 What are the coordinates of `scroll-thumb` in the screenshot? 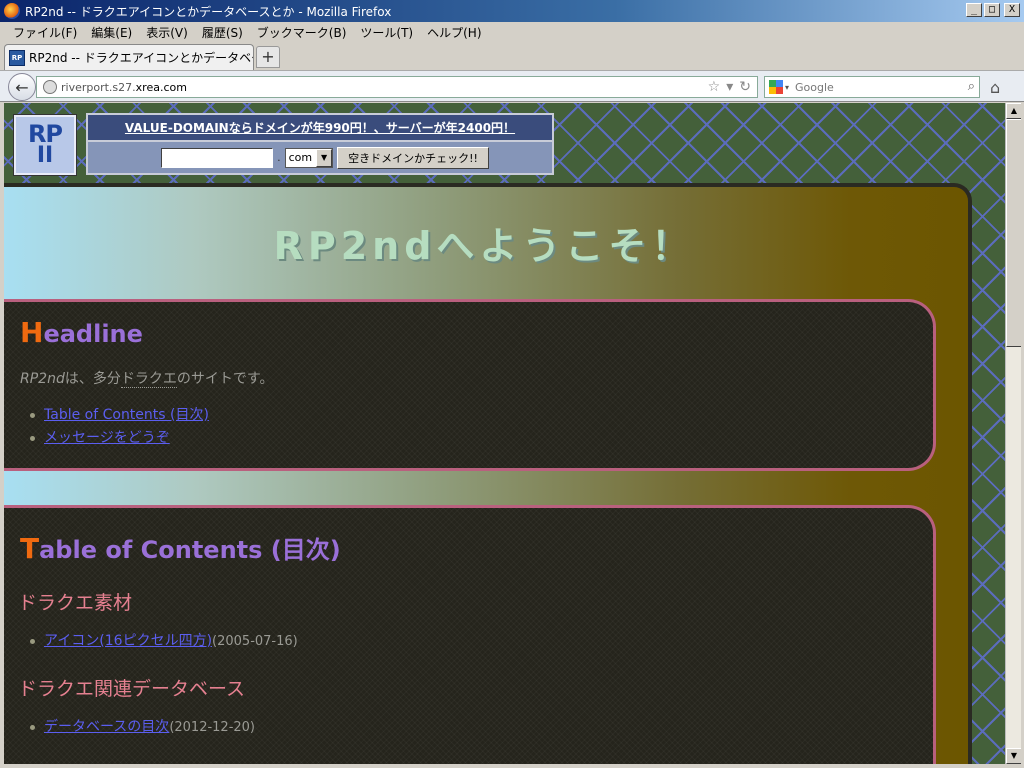 It's located at (1014, 233).